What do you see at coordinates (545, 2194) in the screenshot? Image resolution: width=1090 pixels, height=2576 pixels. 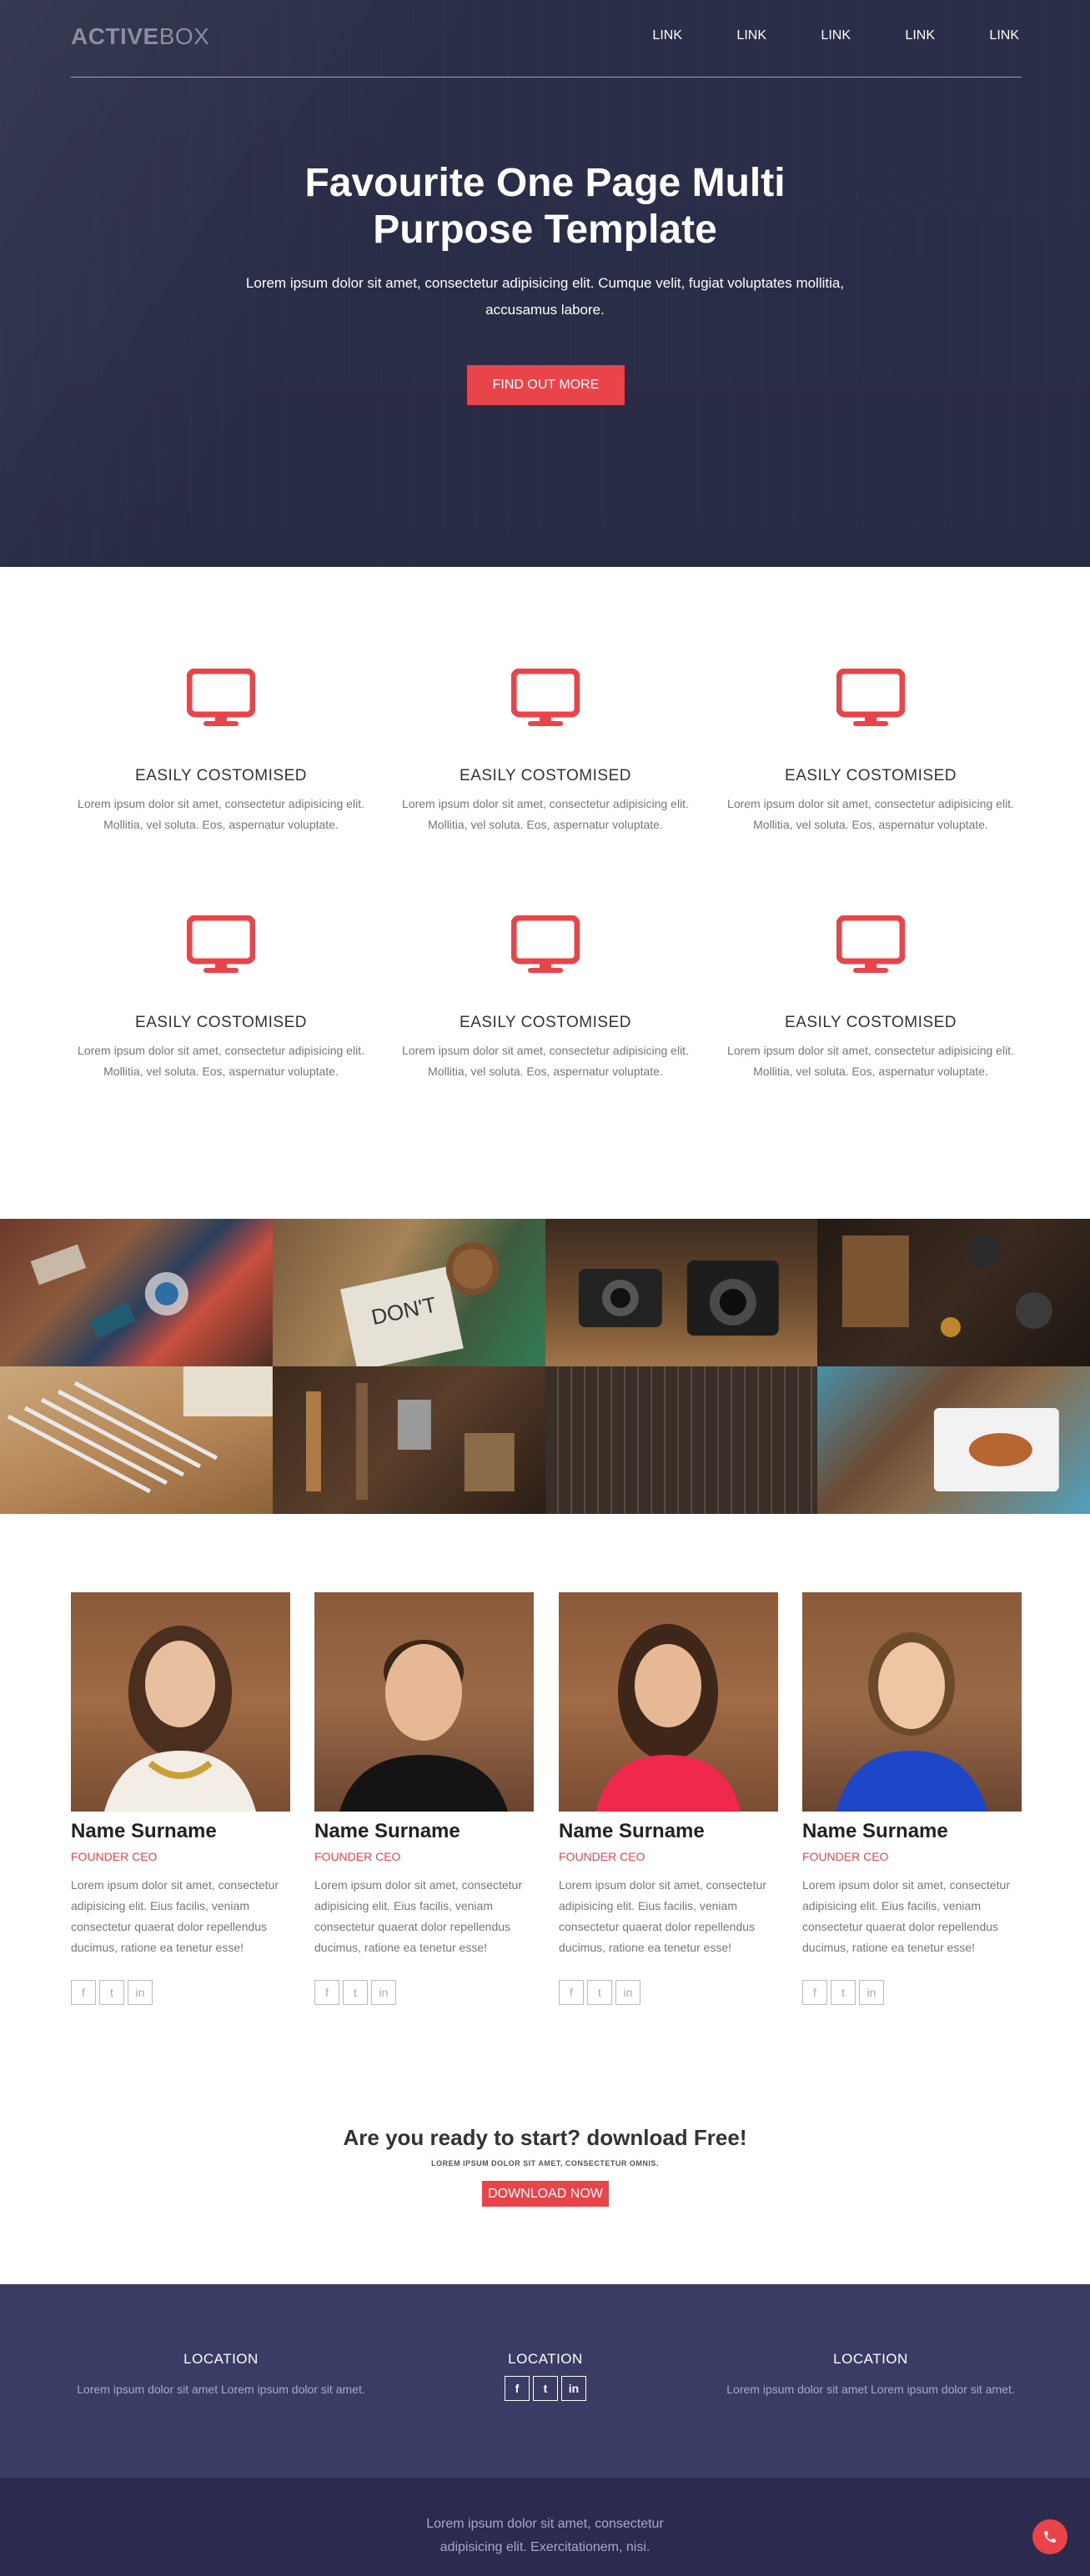 I see `download-now-button: DOWNLOAD NOW` at bounding box center [545, 2194].